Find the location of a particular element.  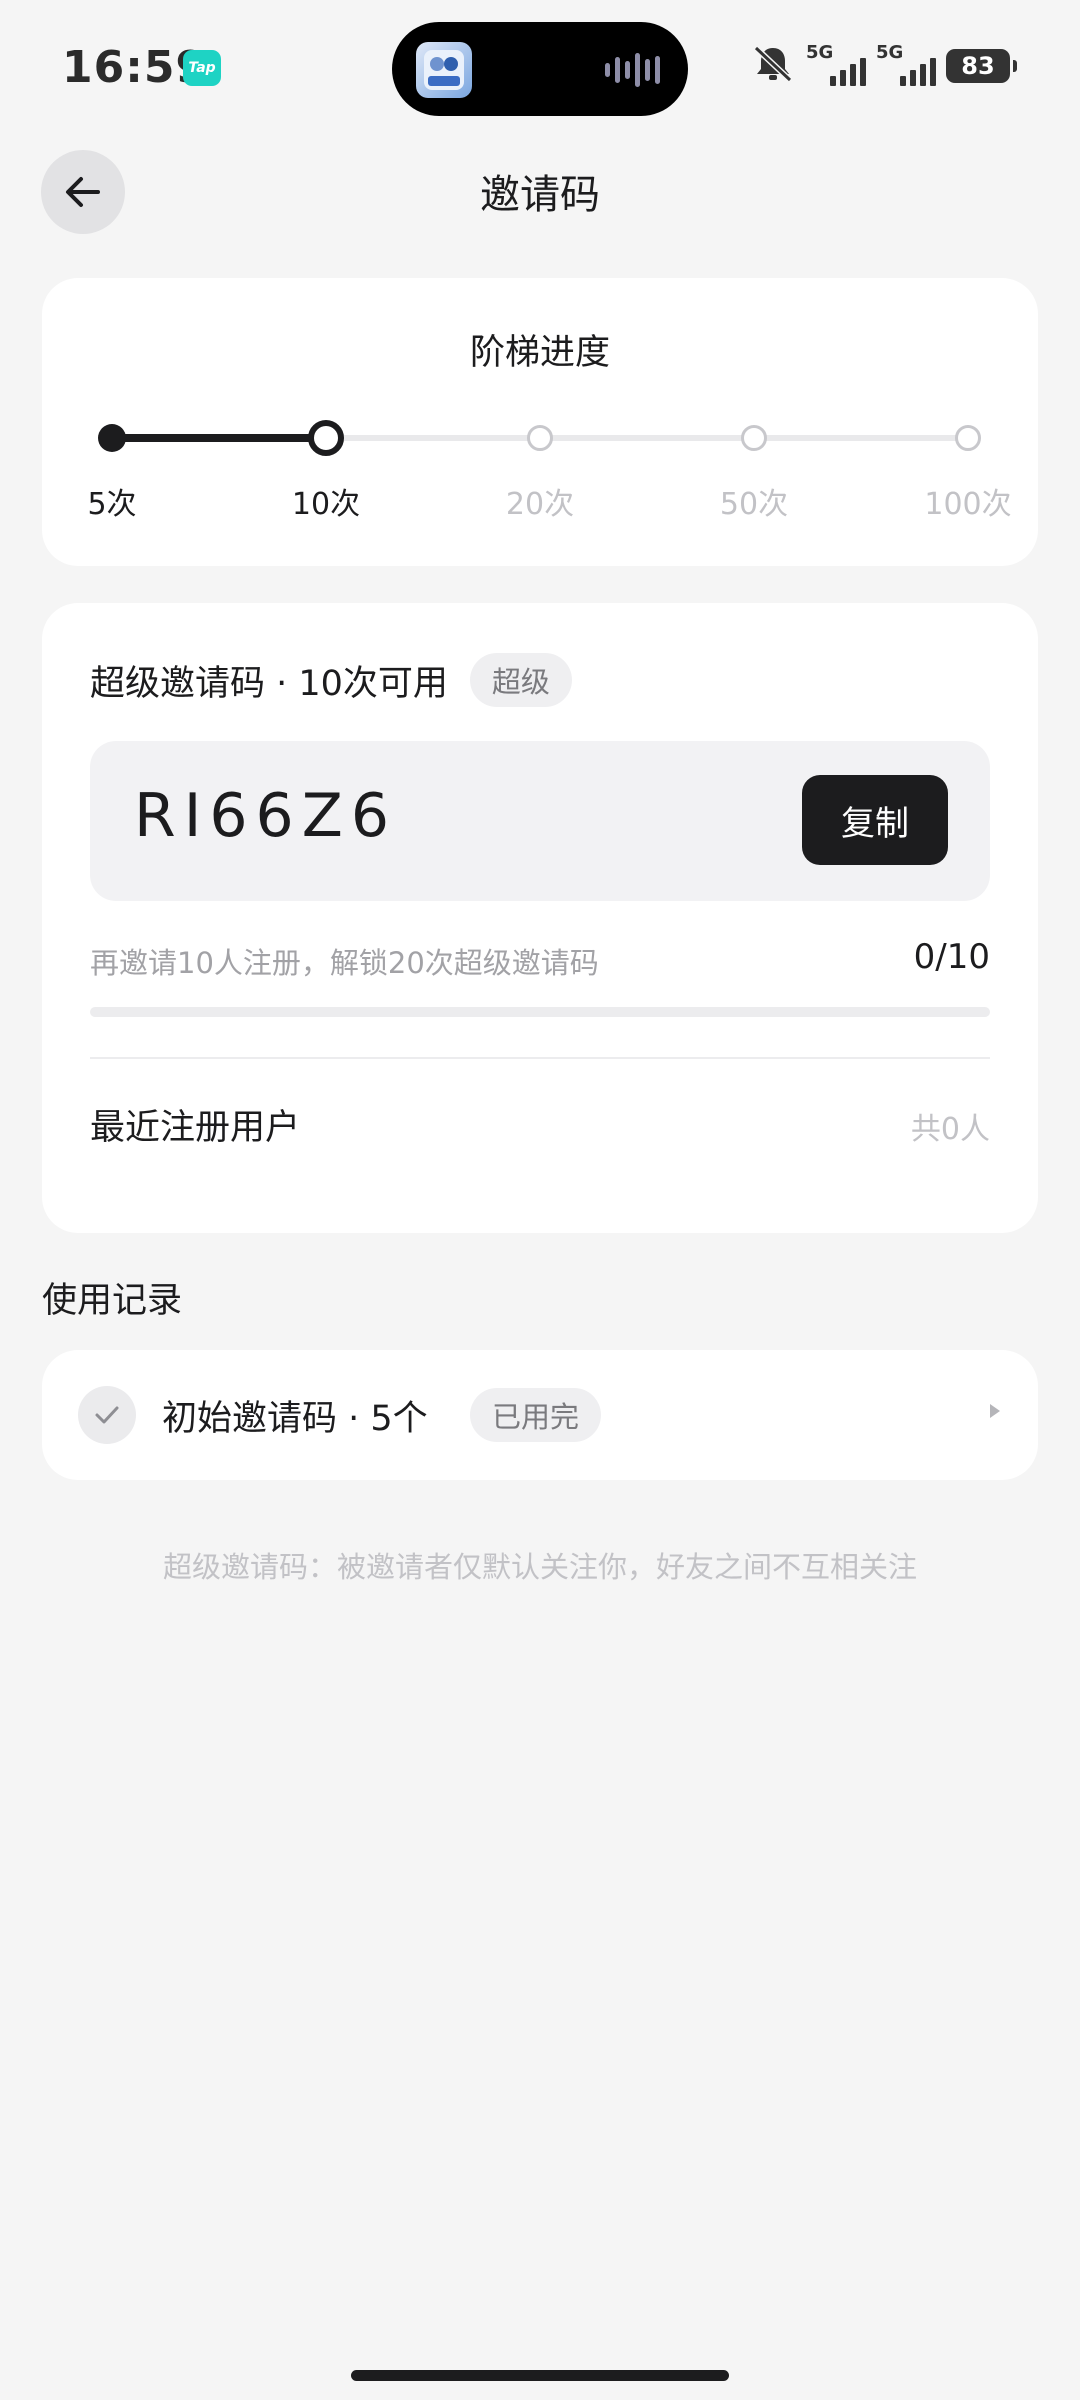

ladder-fill is located at coordinates (219, 438).